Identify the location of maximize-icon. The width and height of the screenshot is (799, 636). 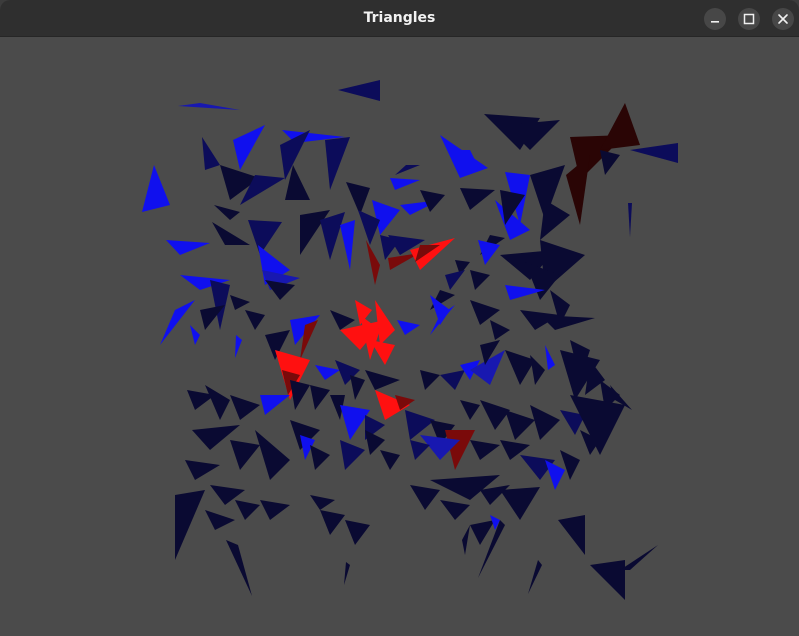
(749, 19).